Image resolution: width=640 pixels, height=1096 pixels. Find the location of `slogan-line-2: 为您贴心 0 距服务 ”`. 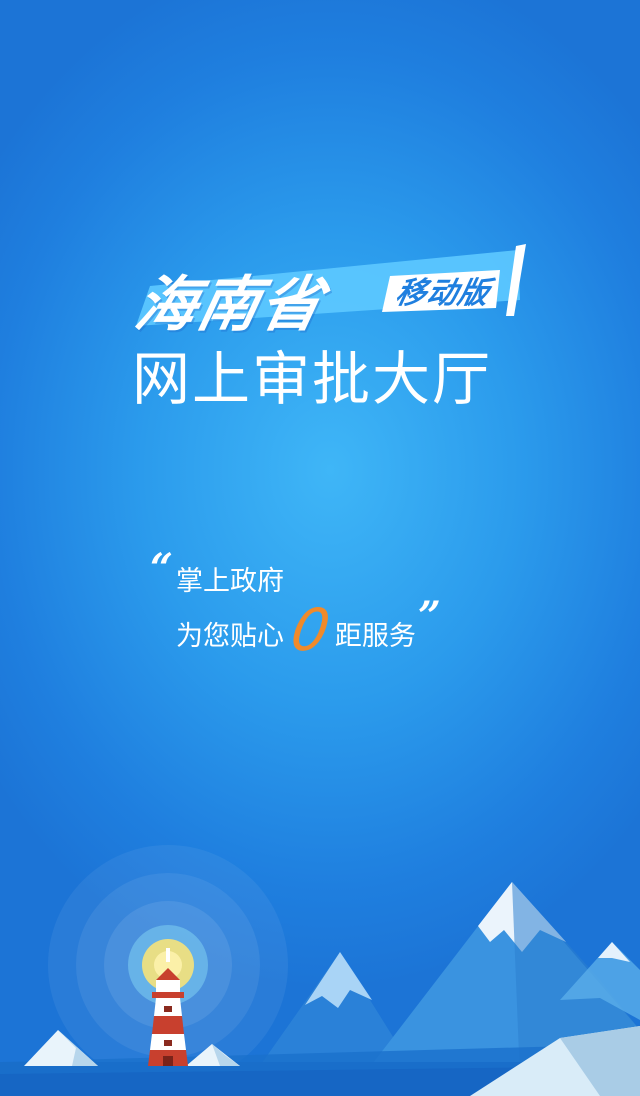

slogan-line-2: 为您贴心 0 距服务 ” is located at coordinates (308, 630).